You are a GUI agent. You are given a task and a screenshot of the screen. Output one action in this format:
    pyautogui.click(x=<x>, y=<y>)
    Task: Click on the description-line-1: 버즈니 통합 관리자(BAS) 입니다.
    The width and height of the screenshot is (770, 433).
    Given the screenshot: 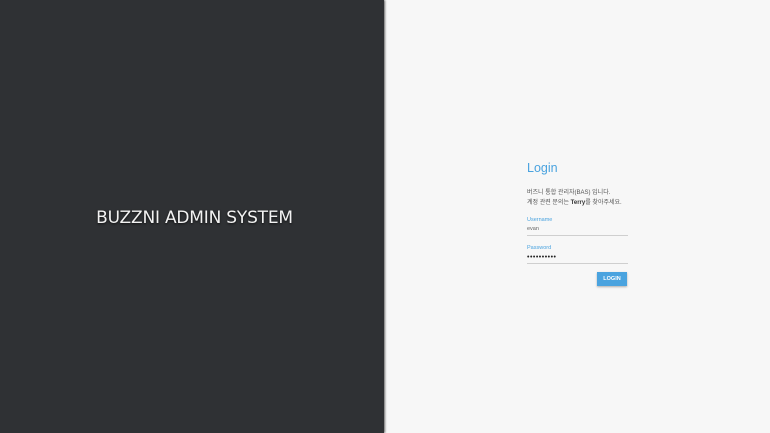 What is the action you would take?
    pyautogui.click(x=569, y=193)
    